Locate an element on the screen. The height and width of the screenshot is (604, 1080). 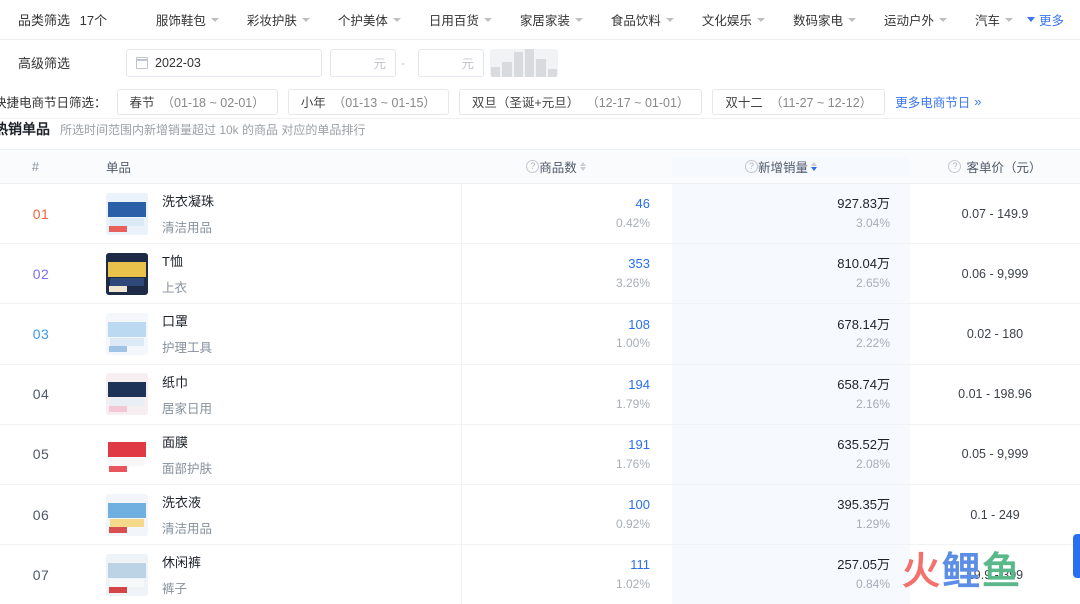
cell-item: T恤上衣 is located at coordinates (272, 274).